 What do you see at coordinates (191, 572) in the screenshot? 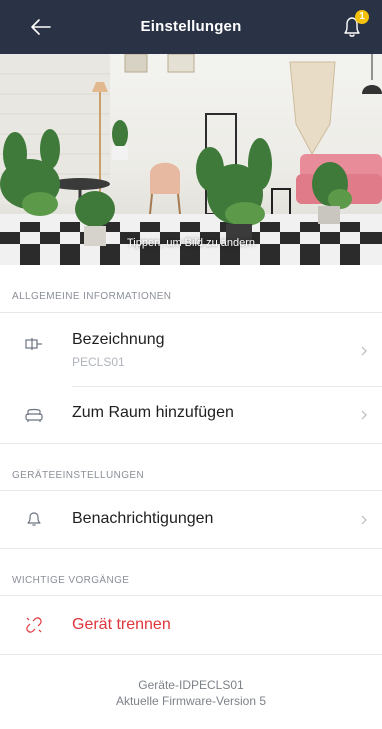
I see `section-header-important: WICHTIGE VORGÄNGE` at bounding box center [191, 572].